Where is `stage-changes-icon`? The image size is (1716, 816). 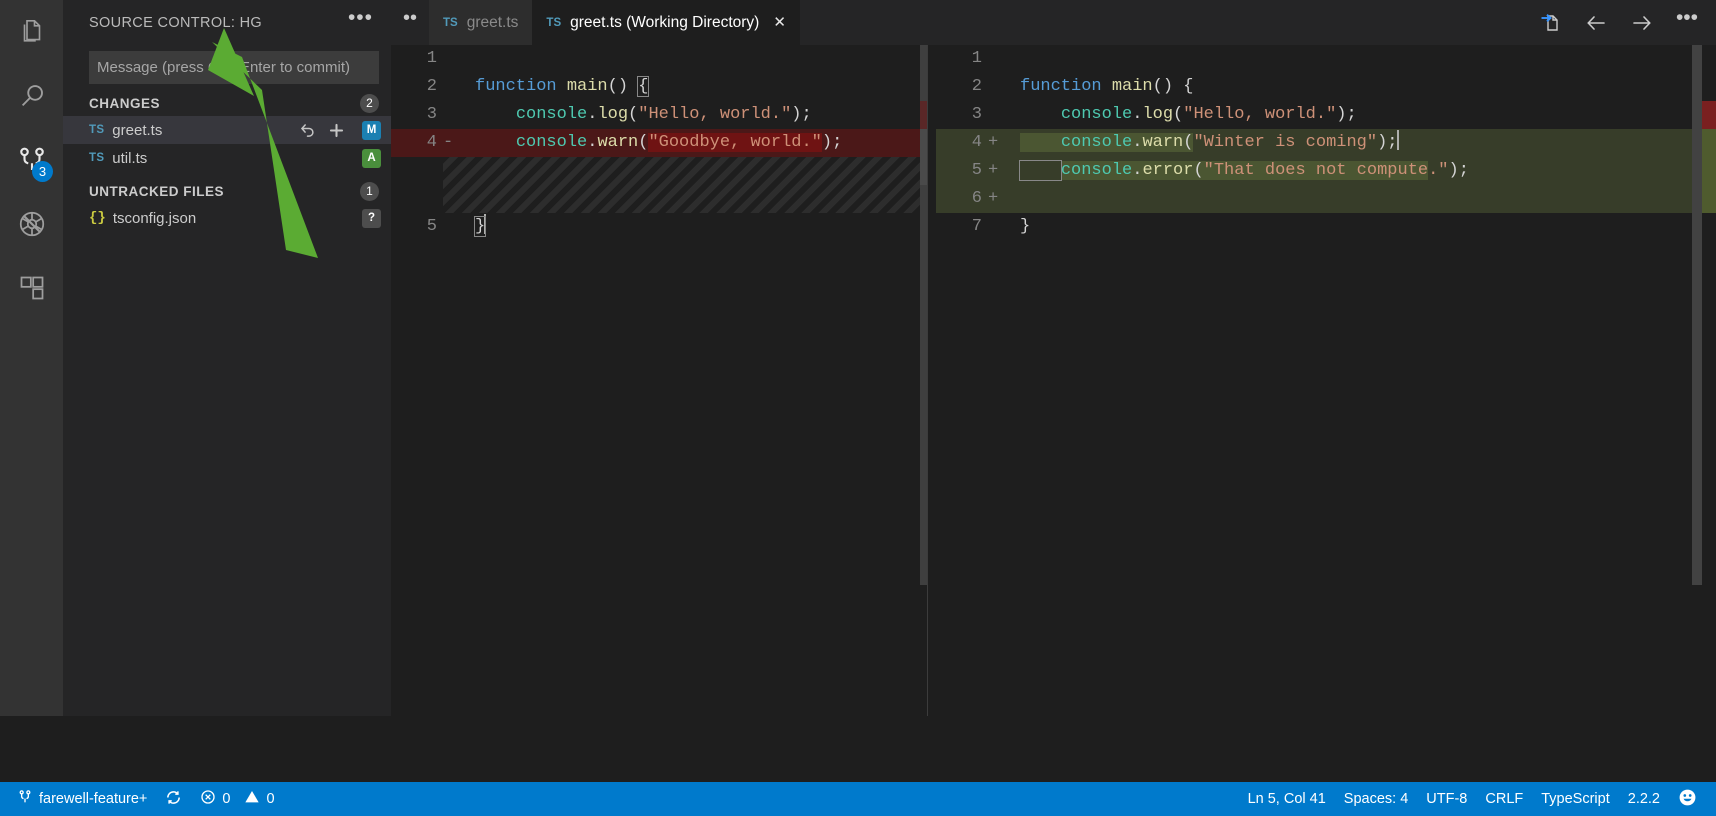 stage-changes-icon is located at coordinates (336, 130).